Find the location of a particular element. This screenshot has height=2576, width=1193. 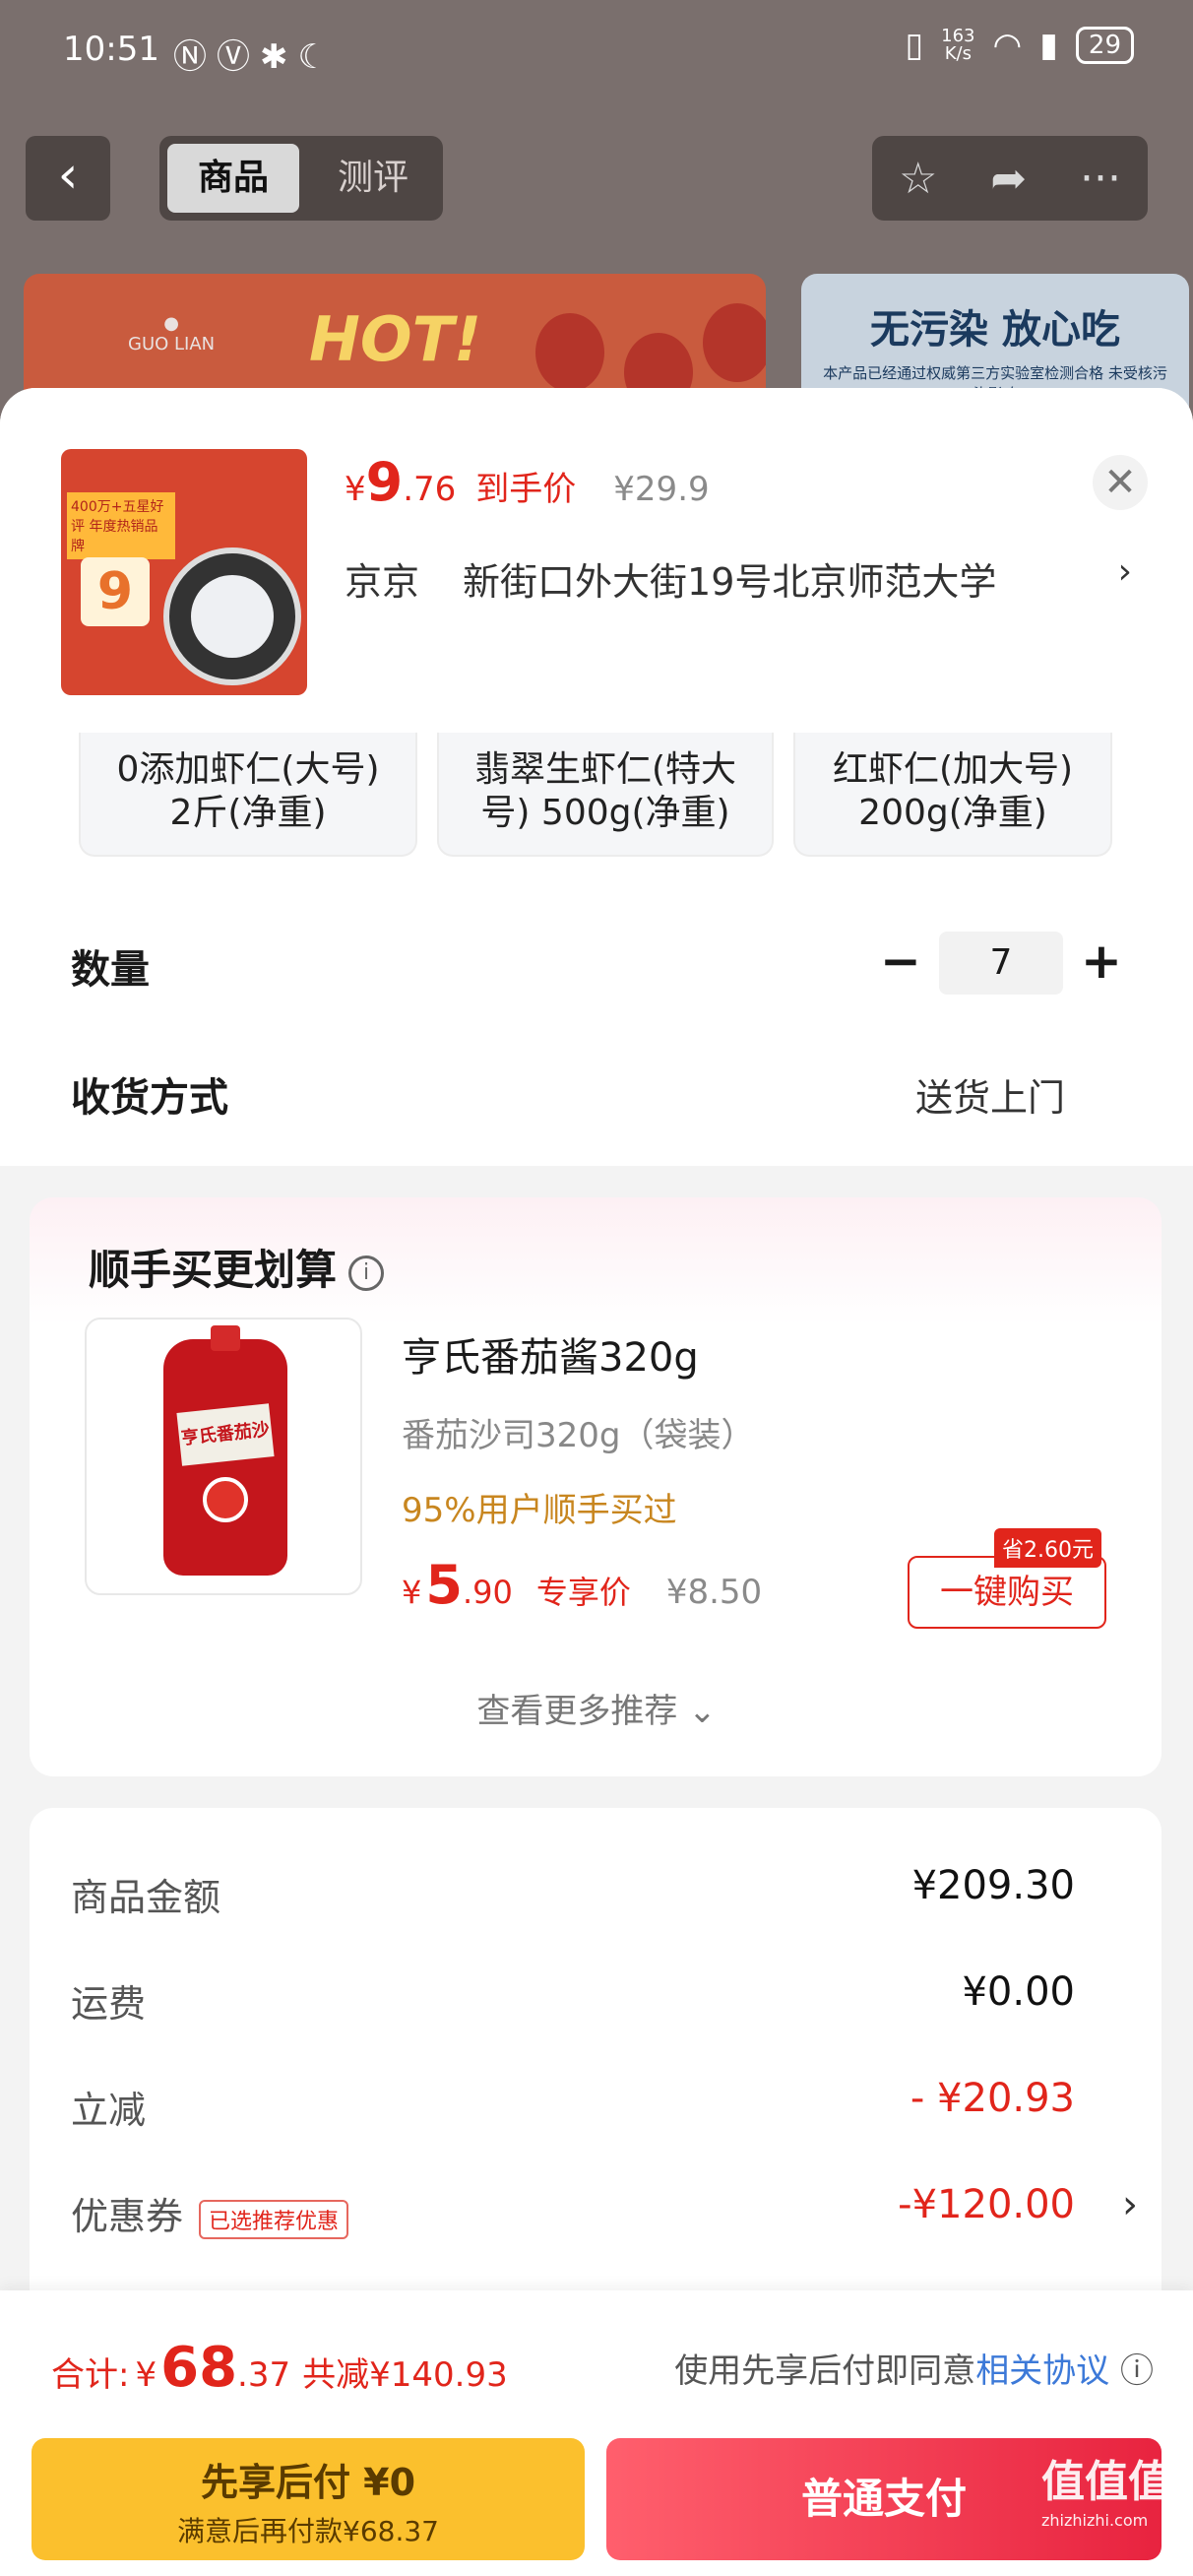

address-row: 京京 新街口外大街19号北京师范大学 › is located at coordinates (738, 578).